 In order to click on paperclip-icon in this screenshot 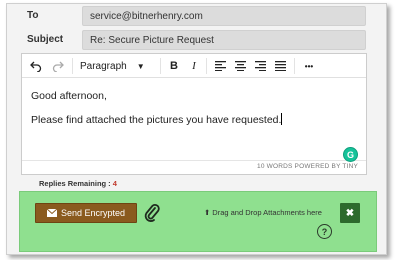, I will do `click(152, 213)`.